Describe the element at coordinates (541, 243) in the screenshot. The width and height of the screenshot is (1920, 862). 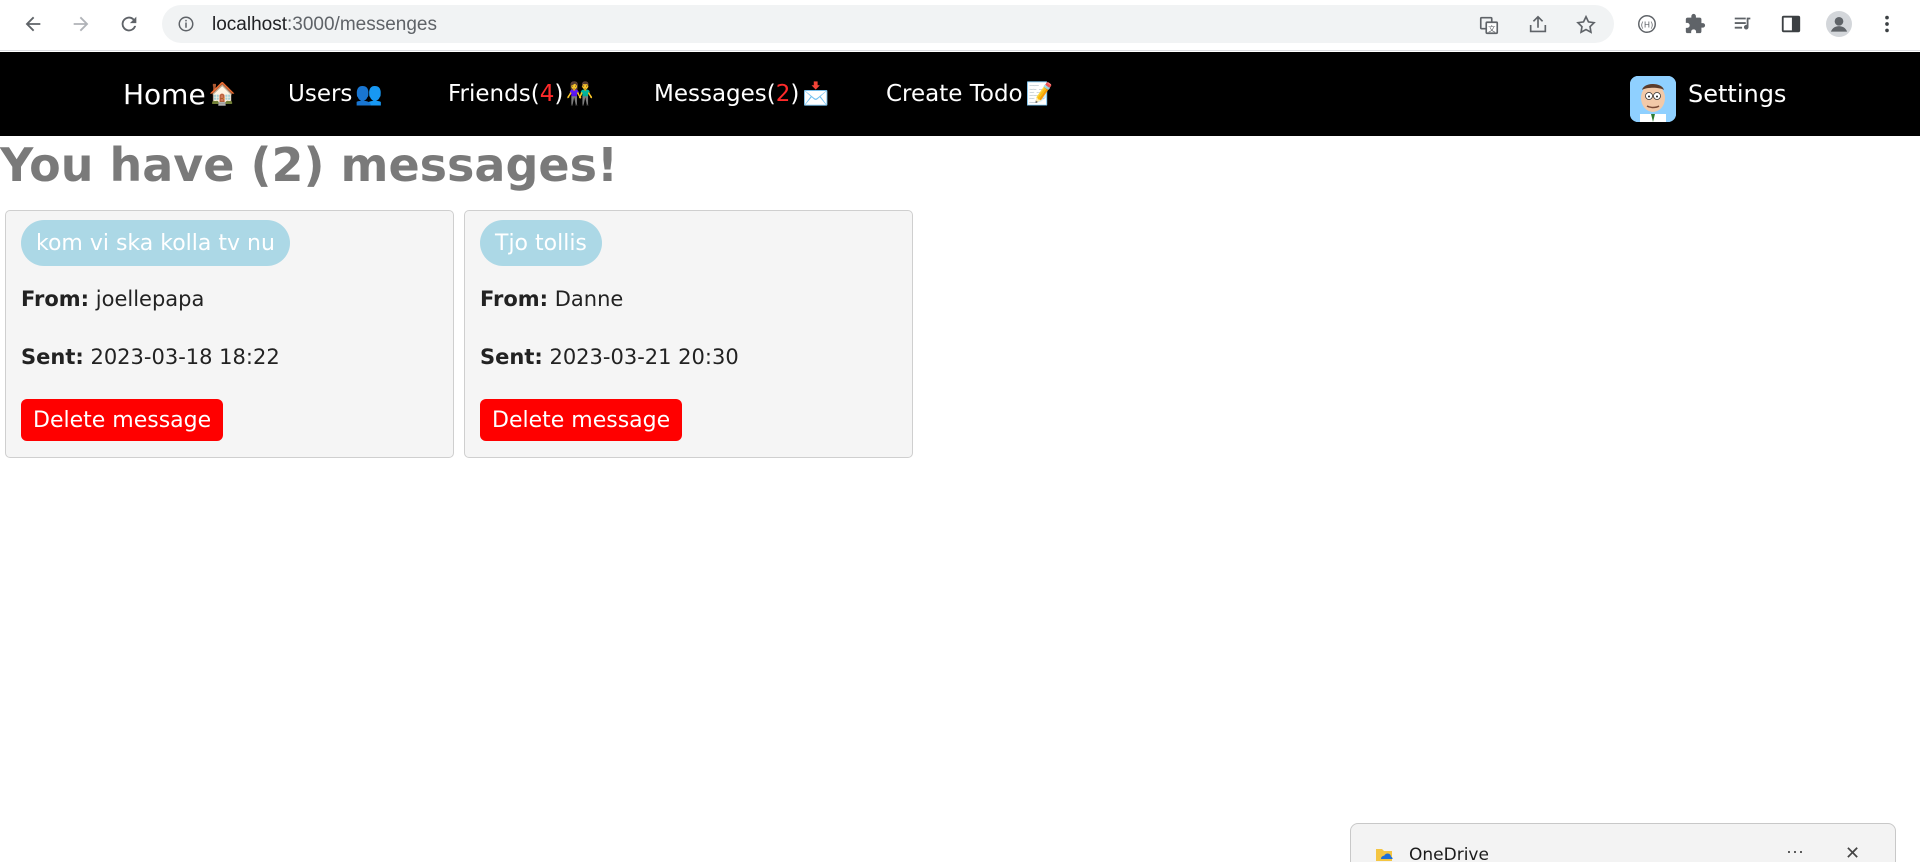
I see `message-subject: Tjo tollis` at that location.